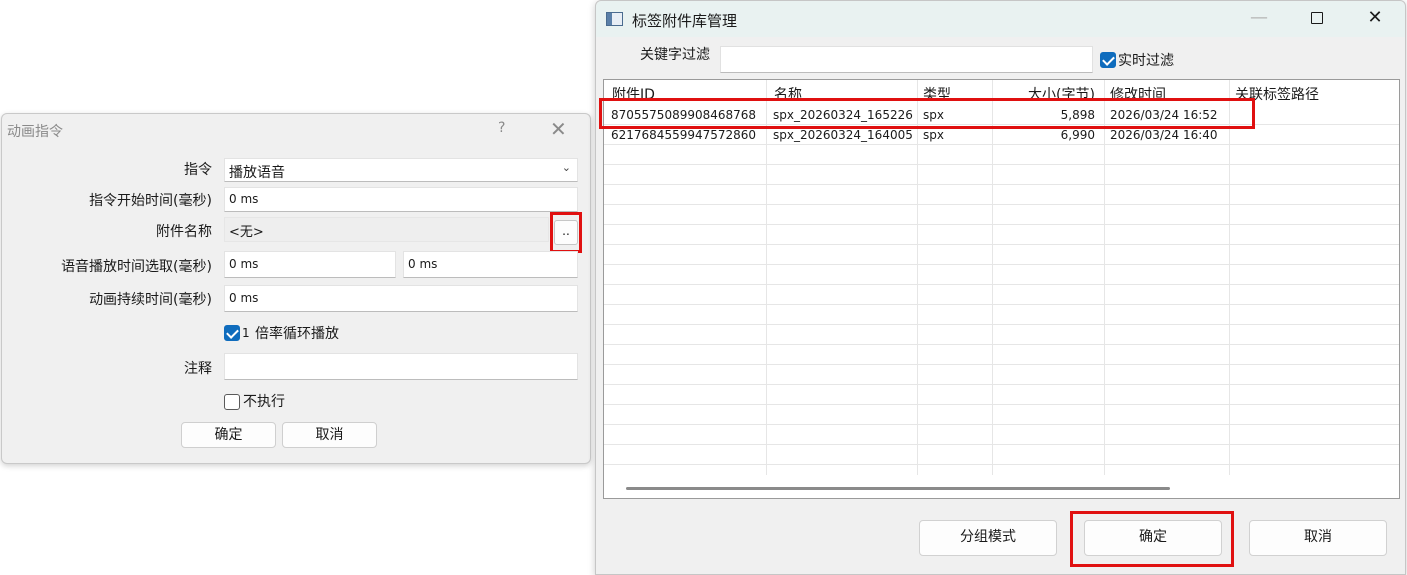 This screenshot has width=1407, height=575. I want to click on skip-label: 不执行, so click(264, 402).